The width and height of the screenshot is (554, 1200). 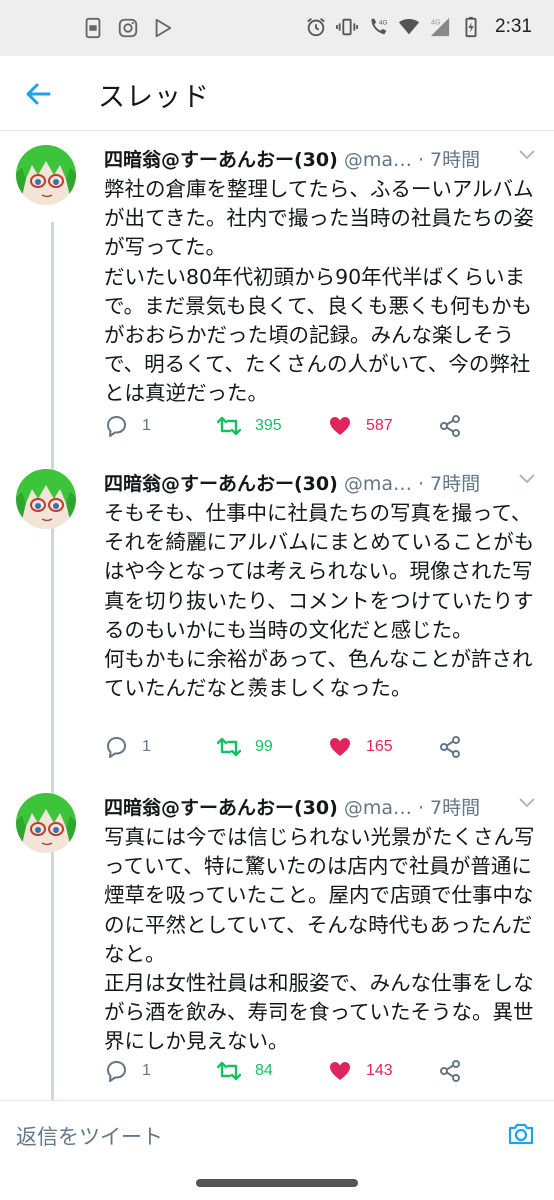 I want to click on wifi-icon, so click(x=409, y=26).